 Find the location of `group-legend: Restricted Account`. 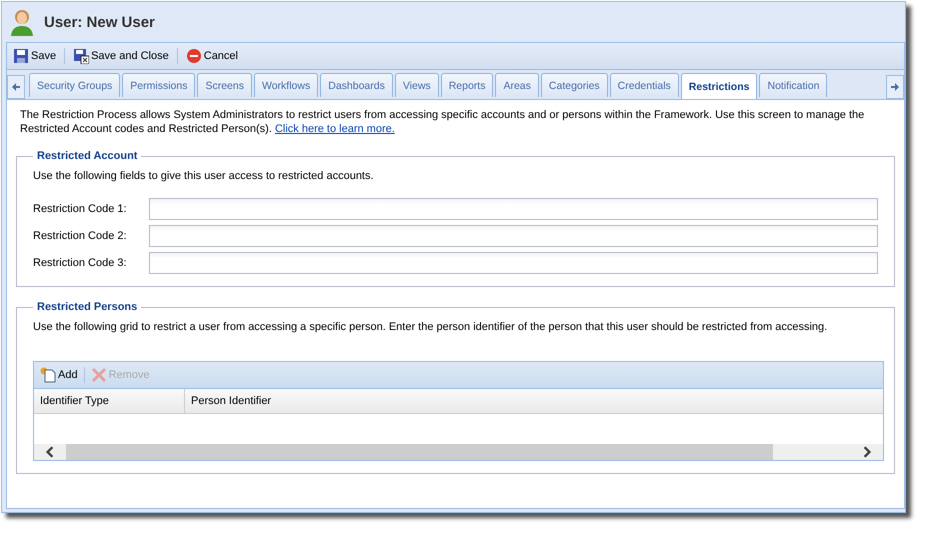

group-legend: Restricted Account is located at coordinates (87, 156).